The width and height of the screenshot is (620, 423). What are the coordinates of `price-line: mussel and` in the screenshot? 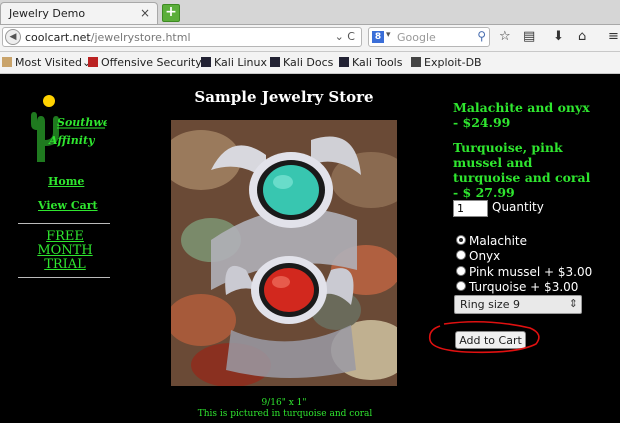 It's located at (493, 162).